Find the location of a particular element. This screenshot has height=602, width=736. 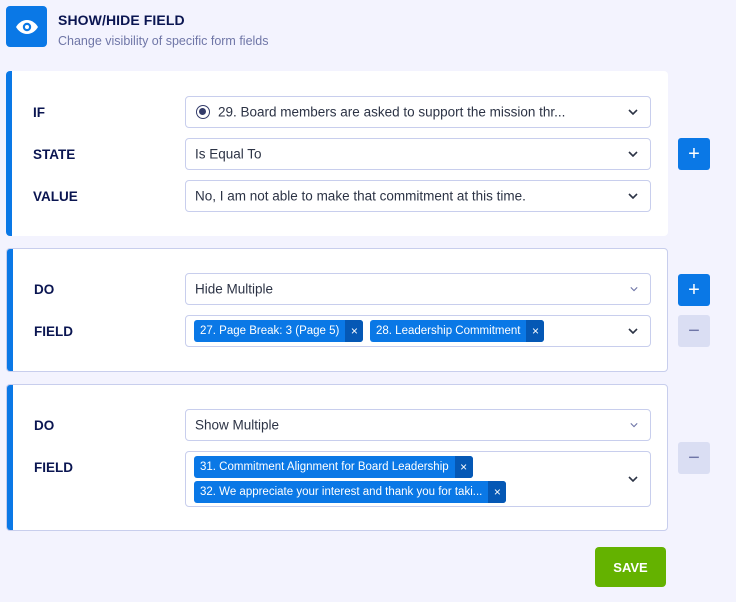

field-tag-label: 28. Leadership Commitment is located at coordinates (448, 331).